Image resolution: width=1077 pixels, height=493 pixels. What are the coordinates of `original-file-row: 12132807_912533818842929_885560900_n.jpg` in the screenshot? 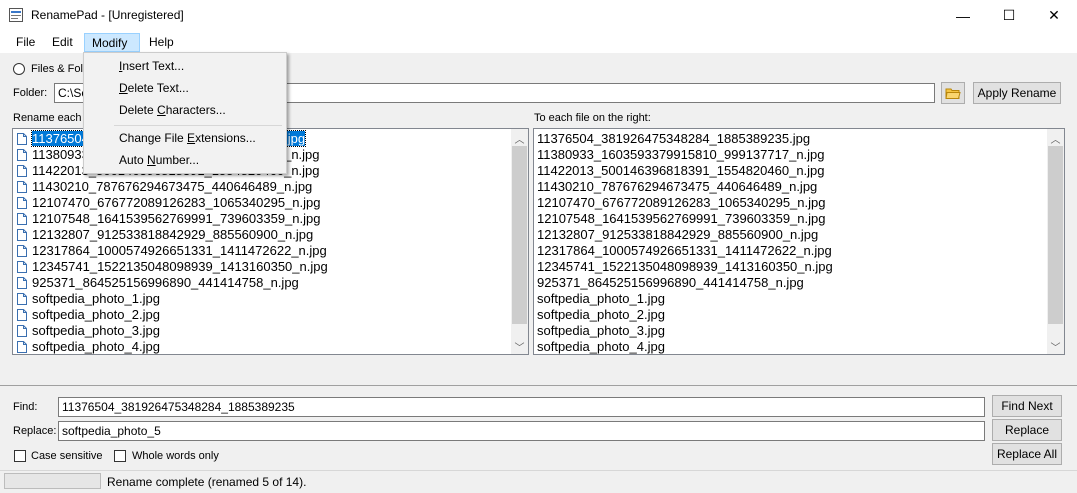 It's located at (262, 235).